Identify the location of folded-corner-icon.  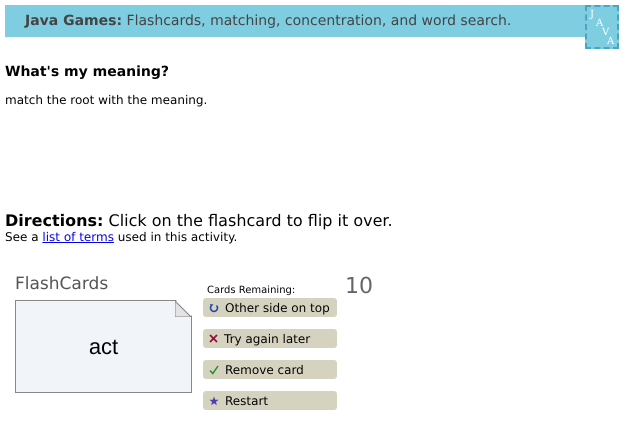
(183, 309).